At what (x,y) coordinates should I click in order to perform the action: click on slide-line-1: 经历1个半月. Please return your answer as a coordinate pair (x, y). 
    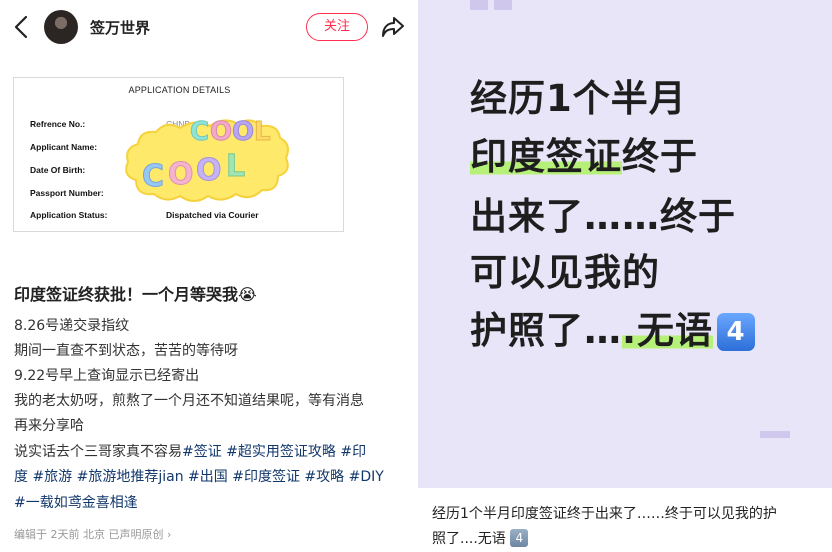
    Looking at the image, I should click on (578, 98).